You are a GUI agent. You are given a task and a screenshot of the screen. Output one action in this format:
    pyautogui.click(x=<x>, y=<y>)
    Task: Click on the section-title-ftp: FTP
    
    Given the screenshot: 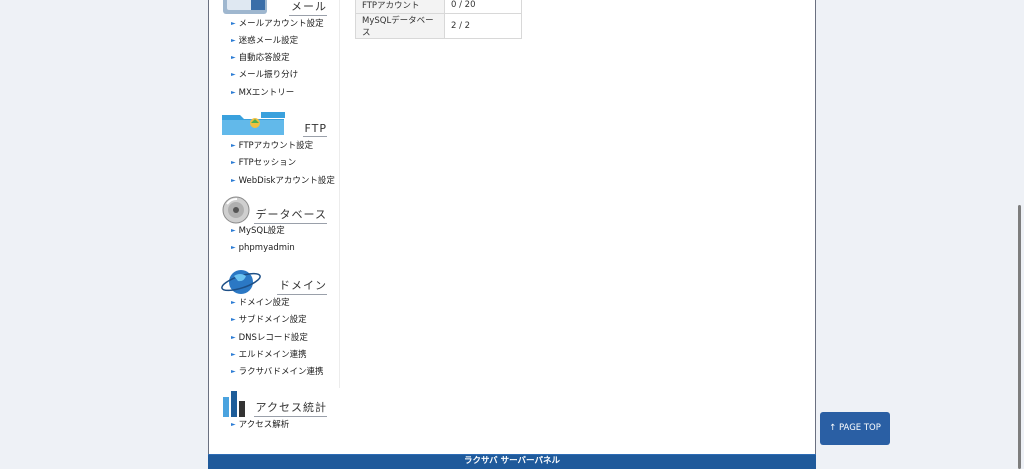 What is the action you would take?
    pyautogui.click(x=314, y=129)
    